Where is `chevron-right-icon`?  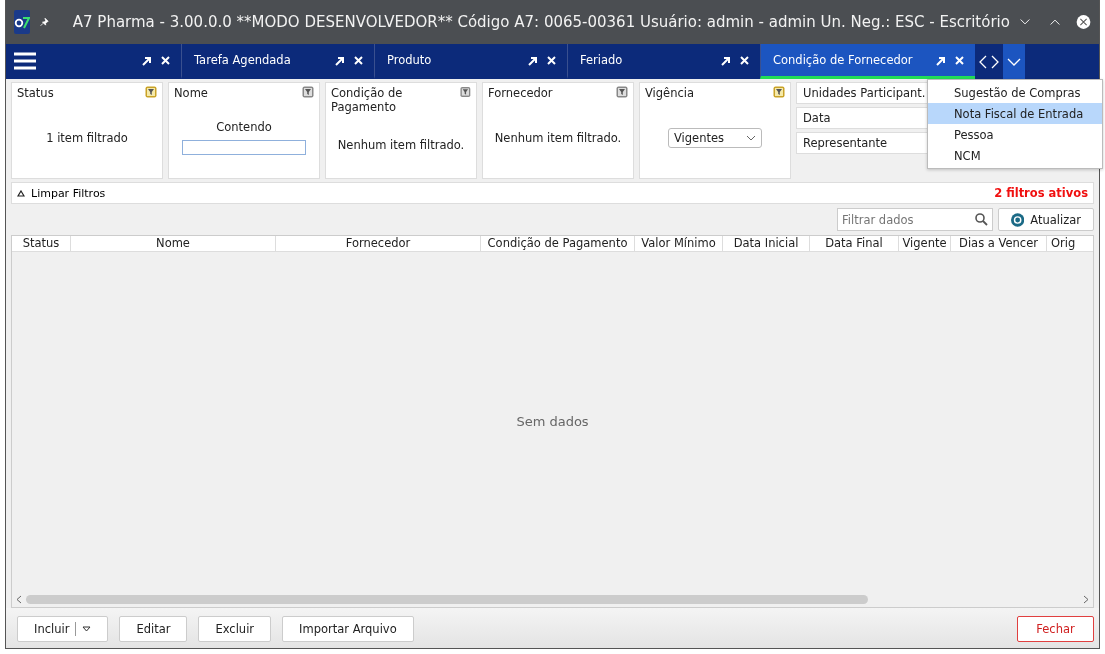
chevron-right-icon is located at coordinates (995, 61).